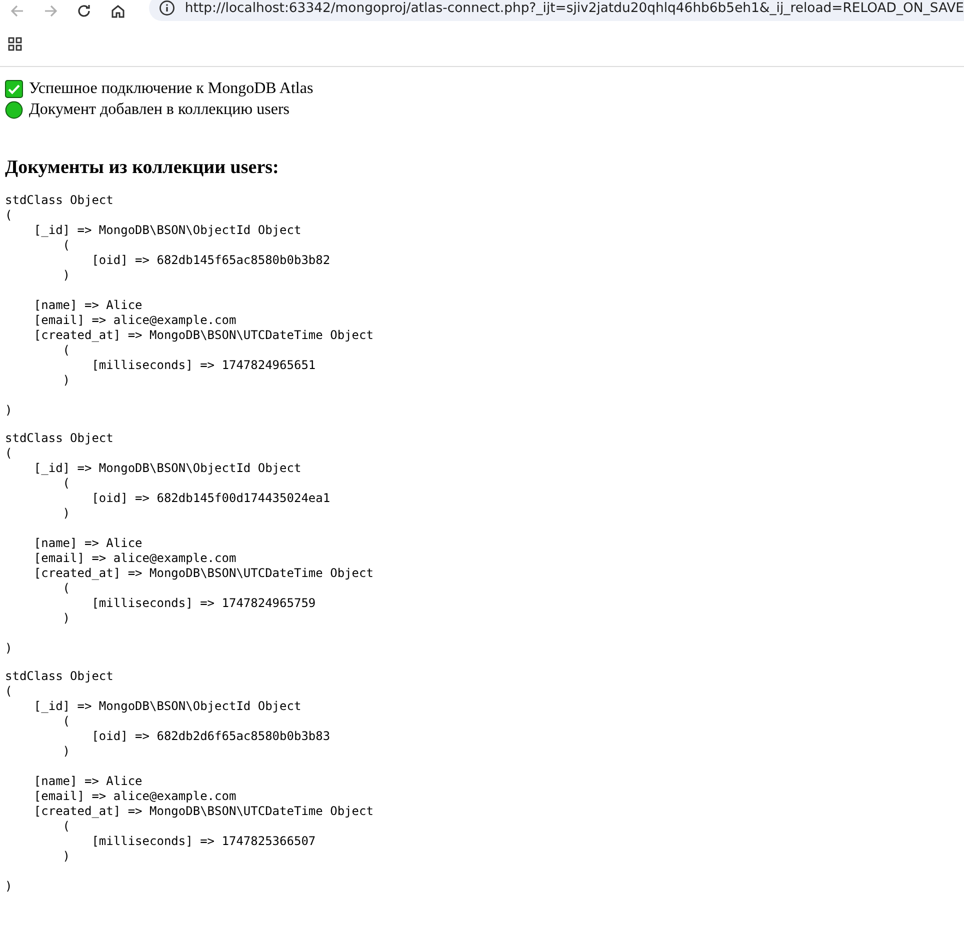 The width and height of the screenshot is (964, 942). What do you see at coordinates (171, 89) in the screenshot?
I see `status-message: Успешное подключение к MongoDB Atlas` at bounding box center [171, 89].